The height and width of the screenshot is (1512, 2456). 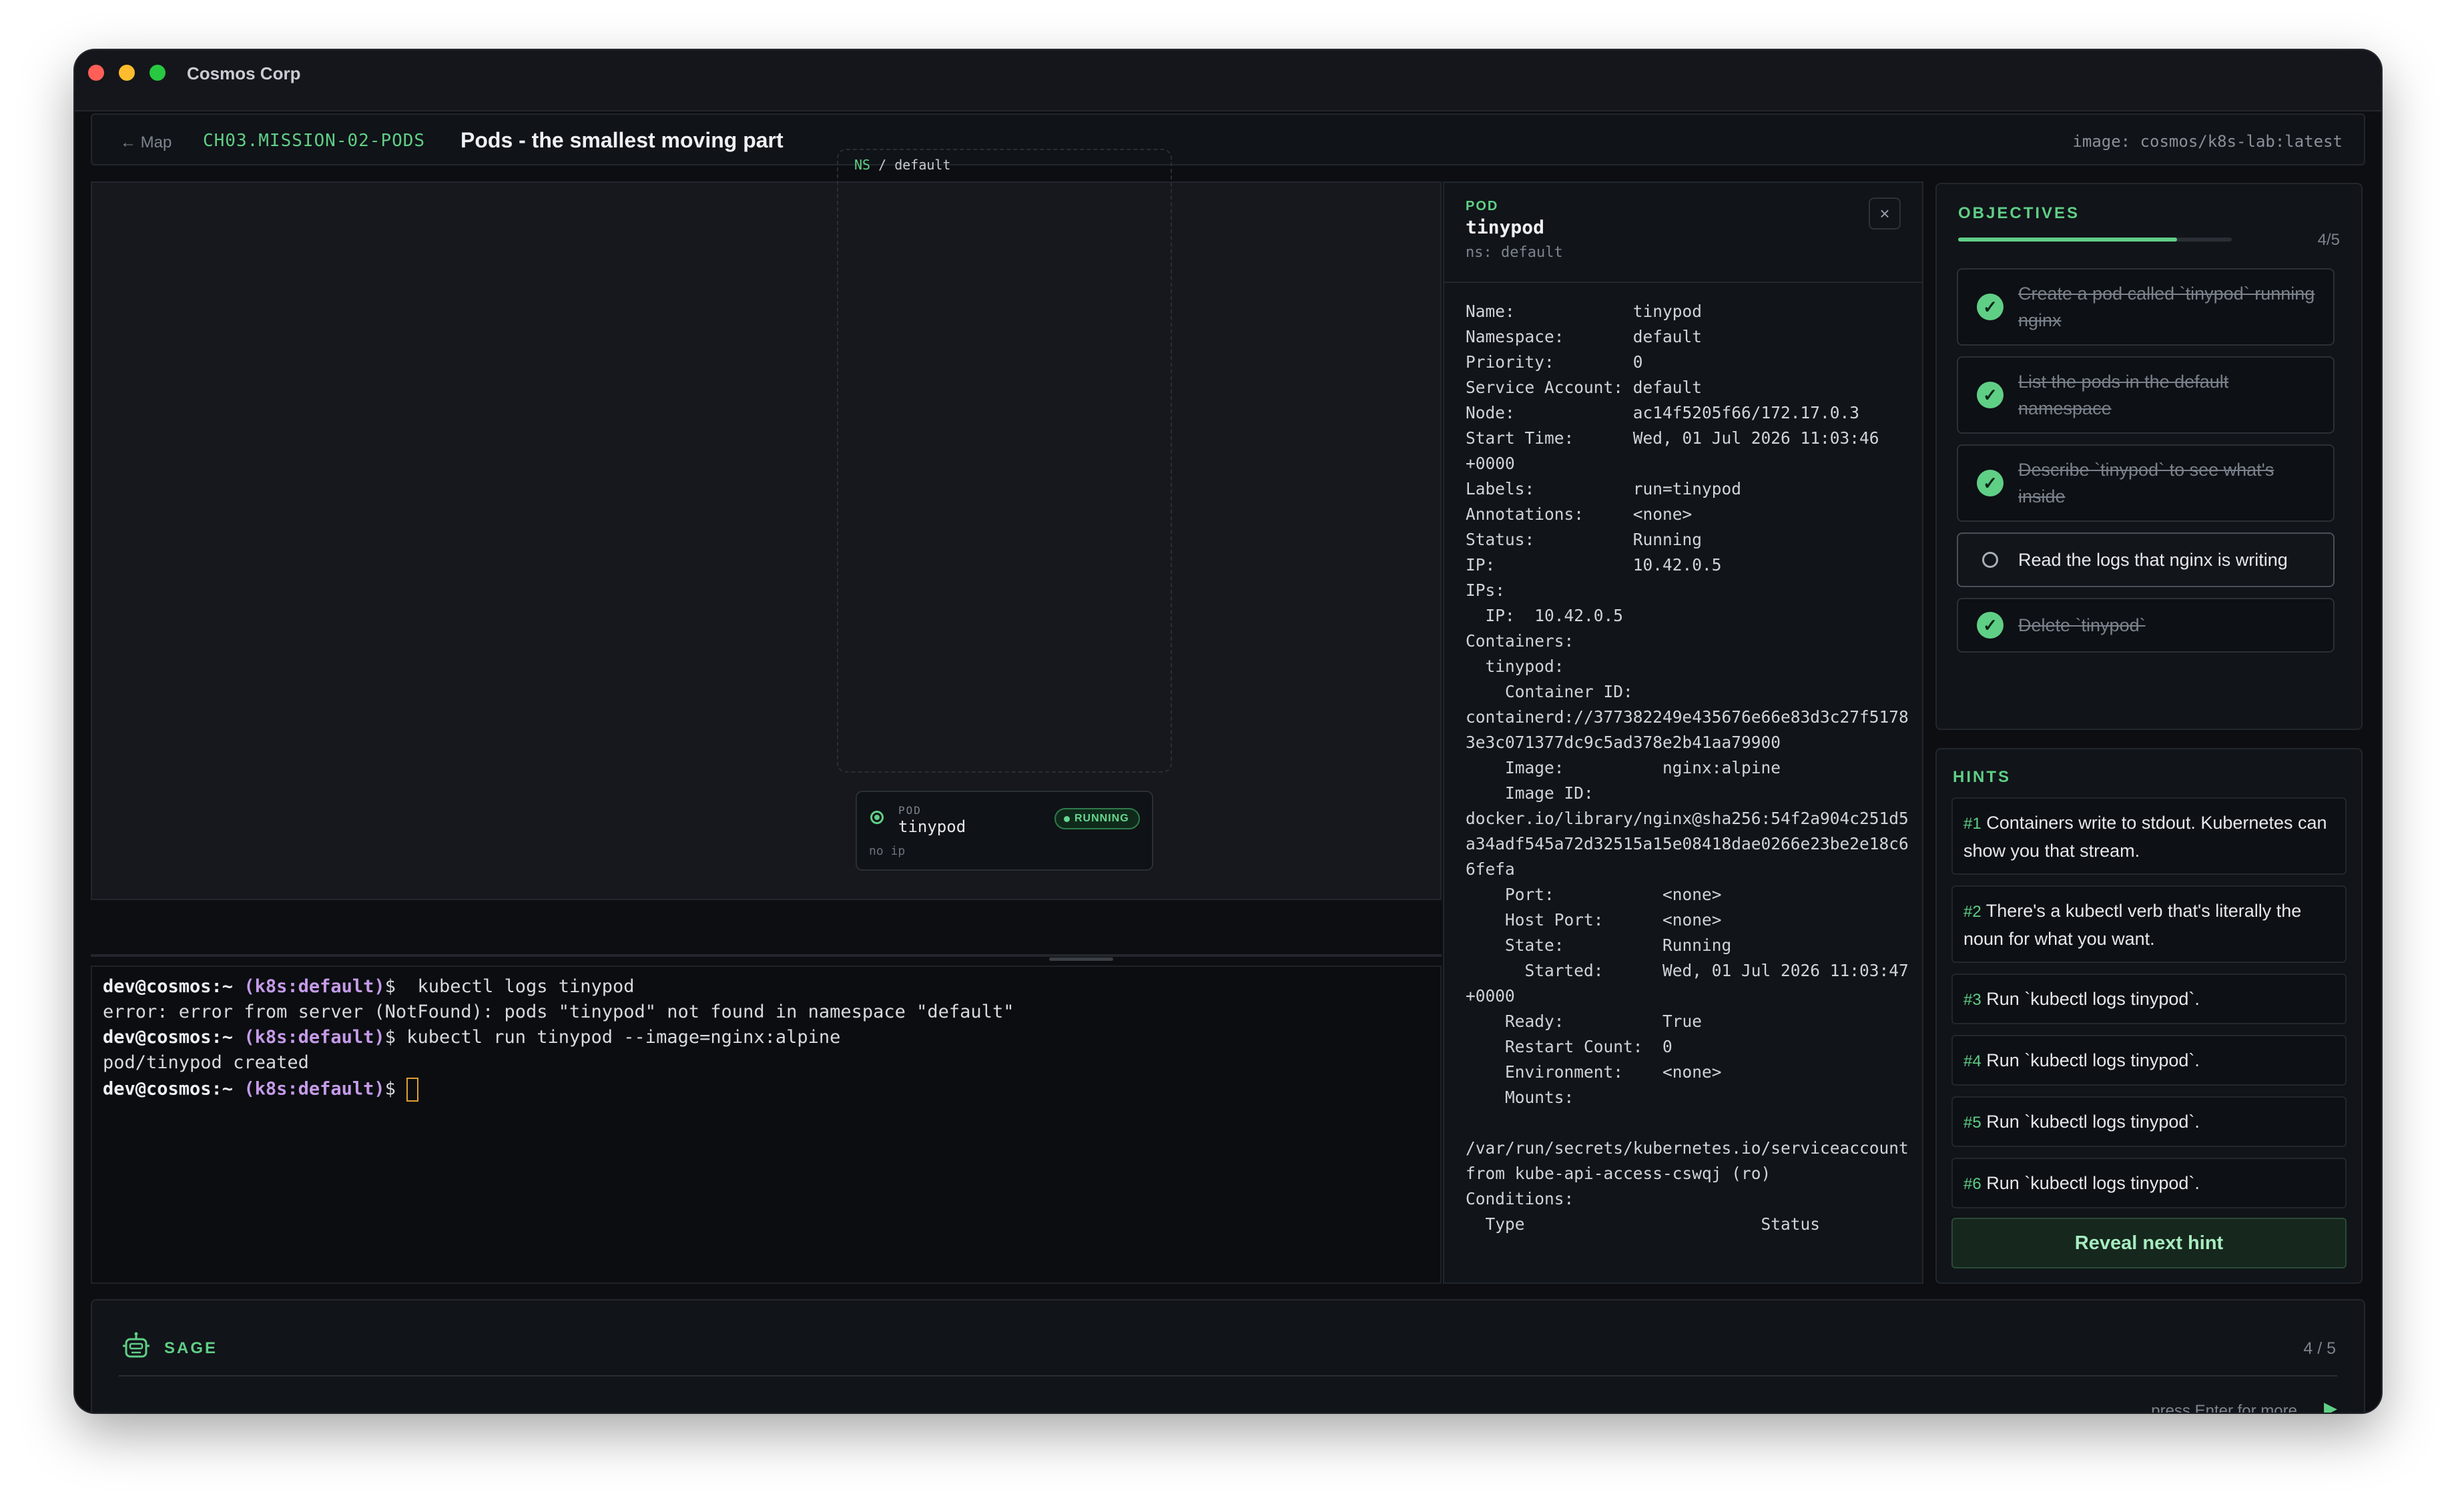 What do you see at coordinates (2019, 213) in the screenshot?
I see `objectives-title: OBJECTIVES` at bounding box center [2019, 213].